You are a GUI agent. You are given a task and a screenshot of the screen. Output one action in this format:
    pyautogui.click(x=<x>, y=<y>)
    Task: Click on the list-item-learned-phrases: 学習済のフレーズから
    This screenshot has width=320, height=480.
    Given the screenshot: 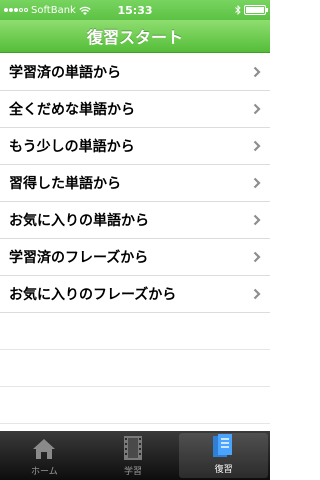 What is the action you would take?
    pyautogui.click(x=135, y=257)
    